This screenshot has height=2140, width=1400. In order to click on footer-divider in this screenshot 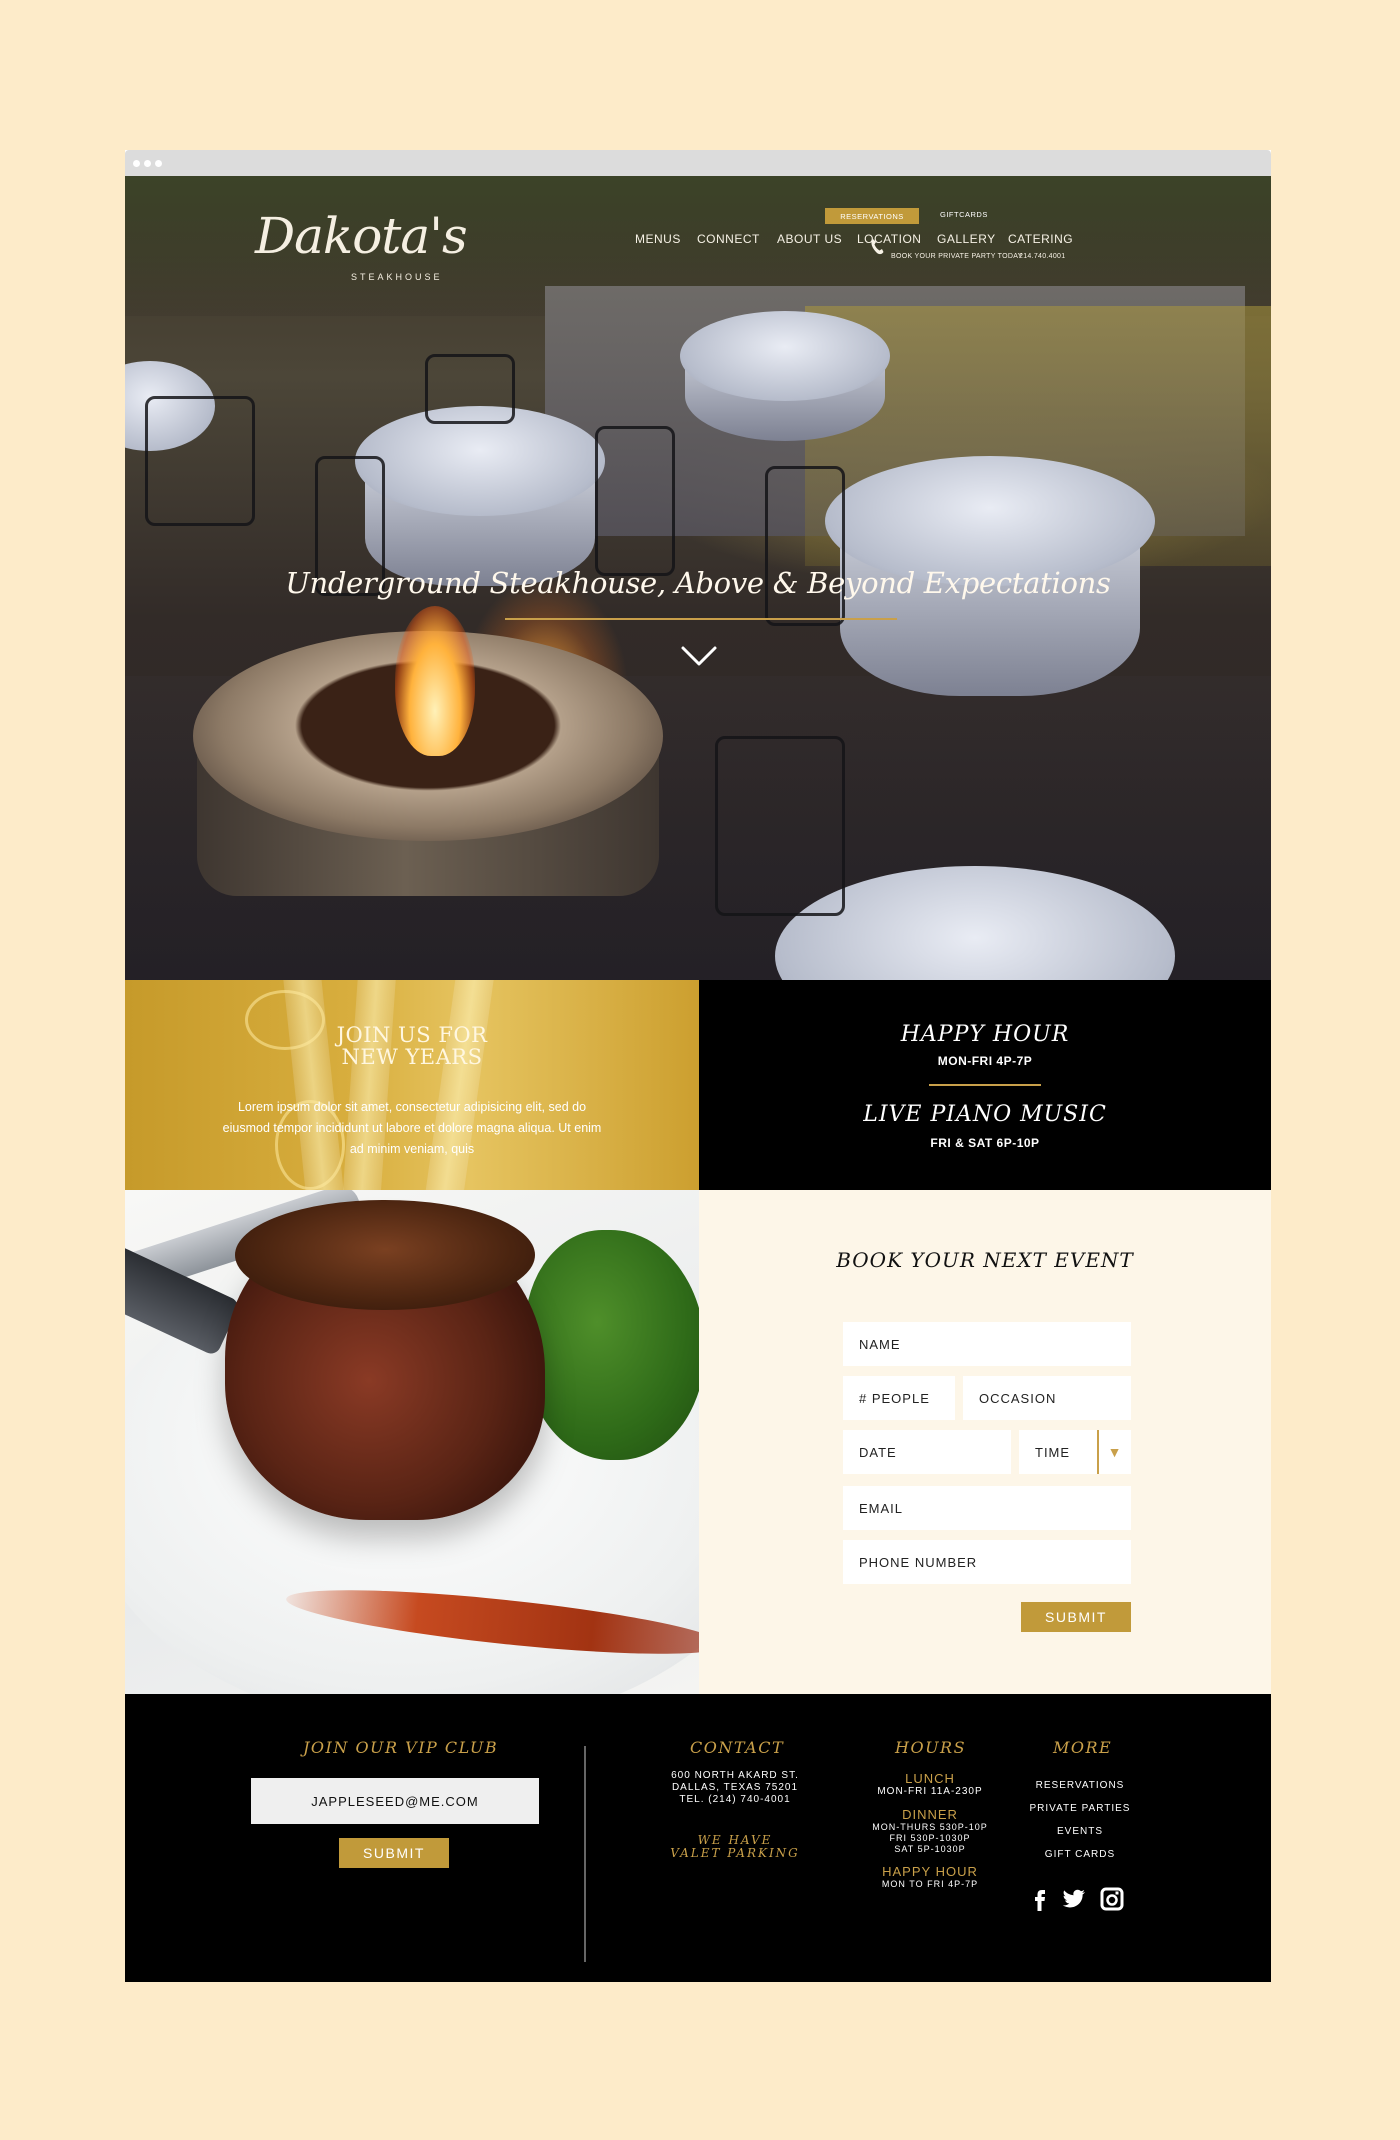, I will do `click(585, 1854)`.